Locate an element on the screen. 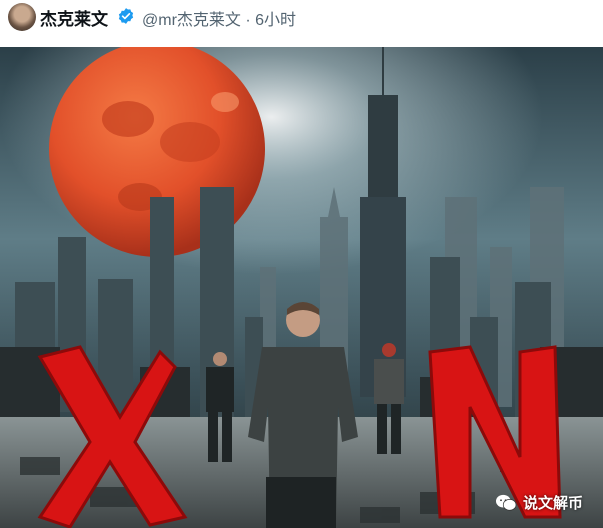  author-avatar is located at coordinates (22, 17).